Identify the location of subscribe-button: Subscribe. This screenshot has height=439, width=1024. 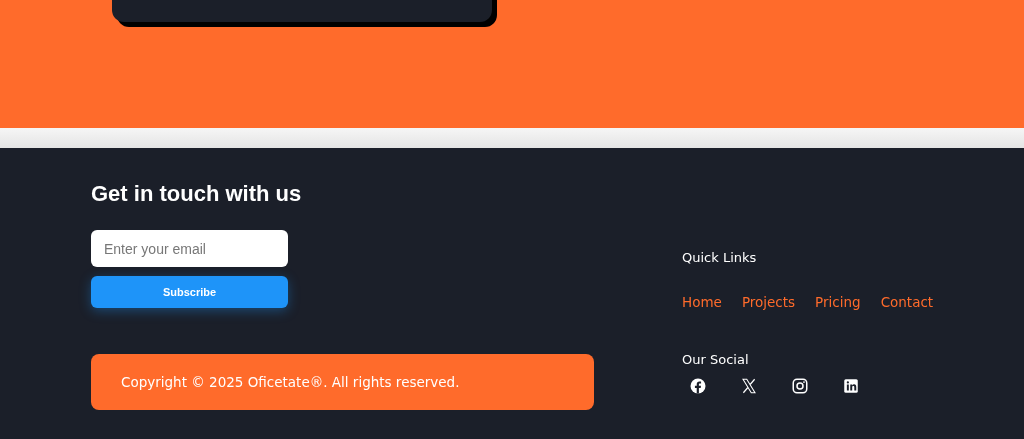
(189, 292).